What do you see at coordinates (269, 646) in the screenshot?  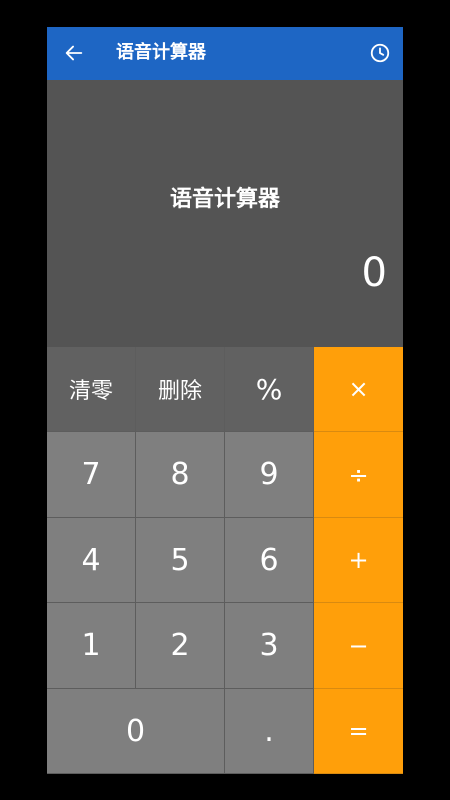 I see `digit-3-button: 3` at bounding box center [269, 646].